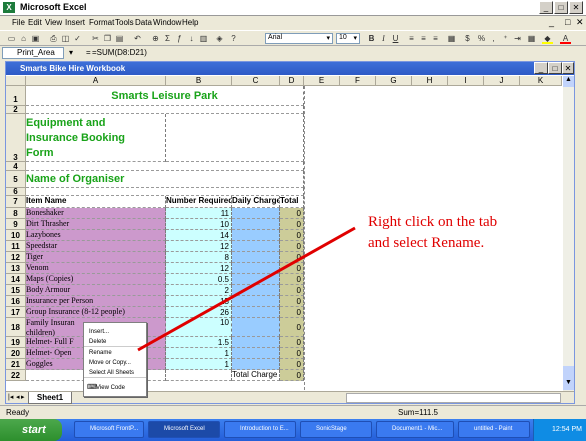  What do you see at coordinates (426, 243) in the screenshot?
I see `annotation-line-2: and select Rename.` at bounding box center [426, 243].